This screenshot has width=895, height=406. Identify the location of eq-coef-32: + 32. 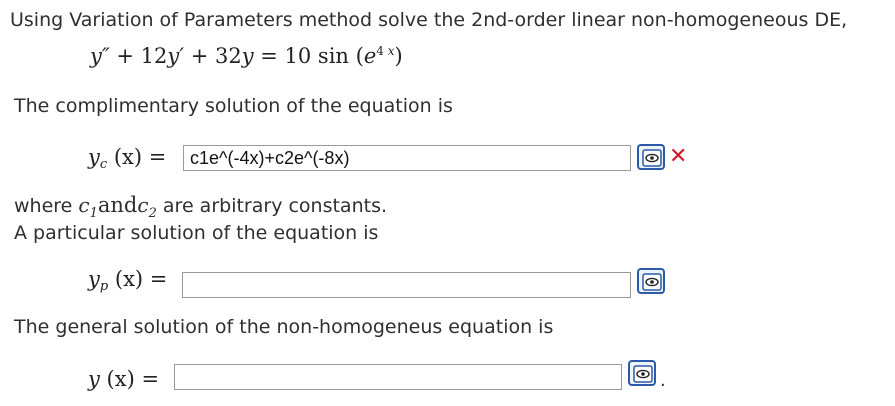
(213, 56).